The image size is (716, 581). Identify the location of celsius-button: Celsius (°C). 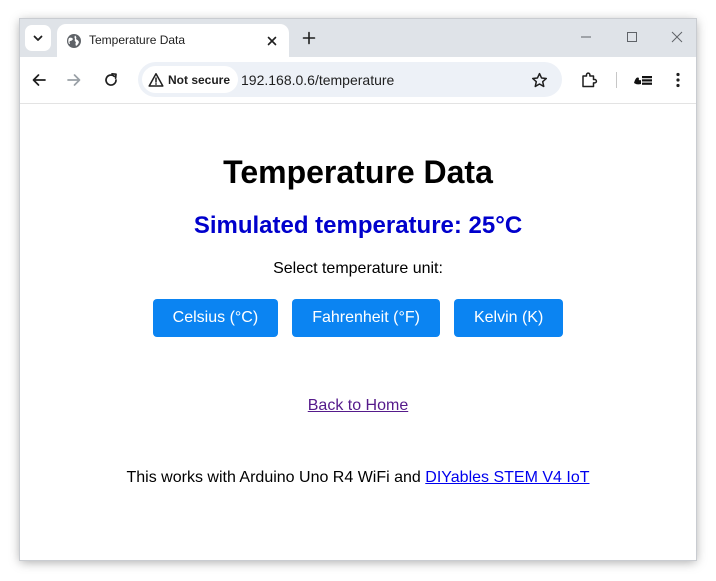
(215, 318).